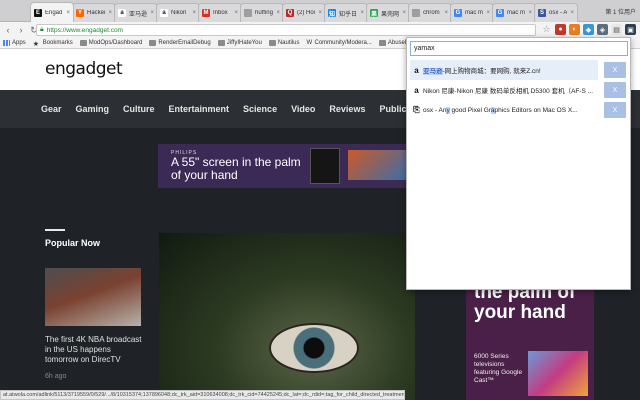 This screenshot has width=640, height=400. What do you see at coordinates (199, 109) in the screenshot?
I see `nav-link-entertainment: Entertainment` at bounding box center [199, 109].